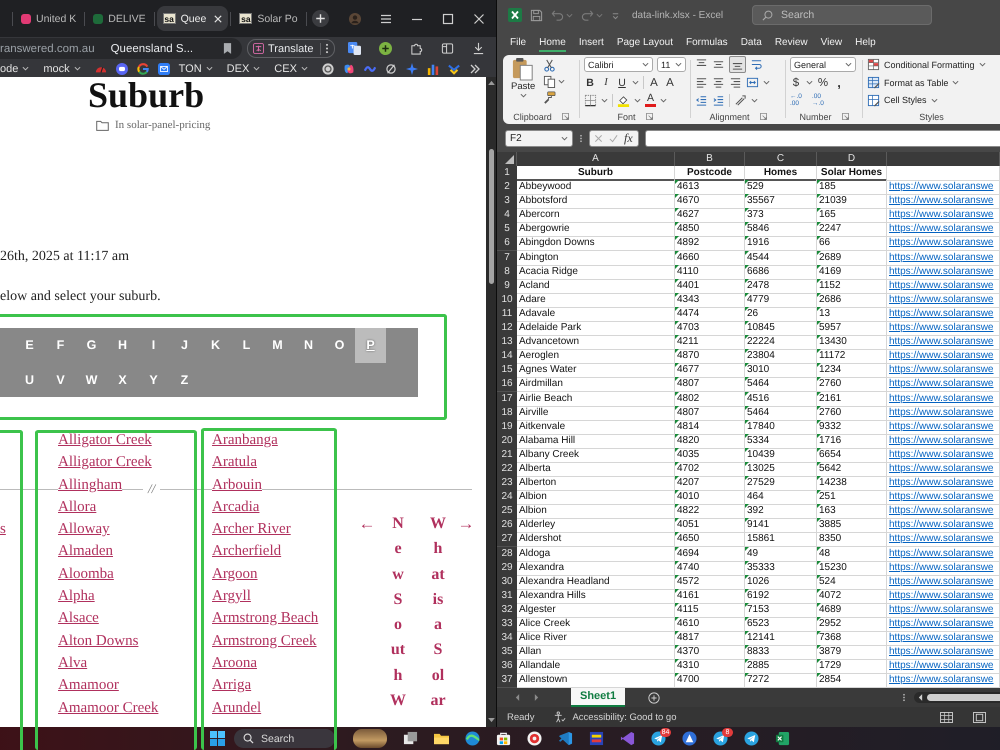 The height and width of the screenshot is (750, 1000). I want to click on row-header: 27, so click(507, 540).